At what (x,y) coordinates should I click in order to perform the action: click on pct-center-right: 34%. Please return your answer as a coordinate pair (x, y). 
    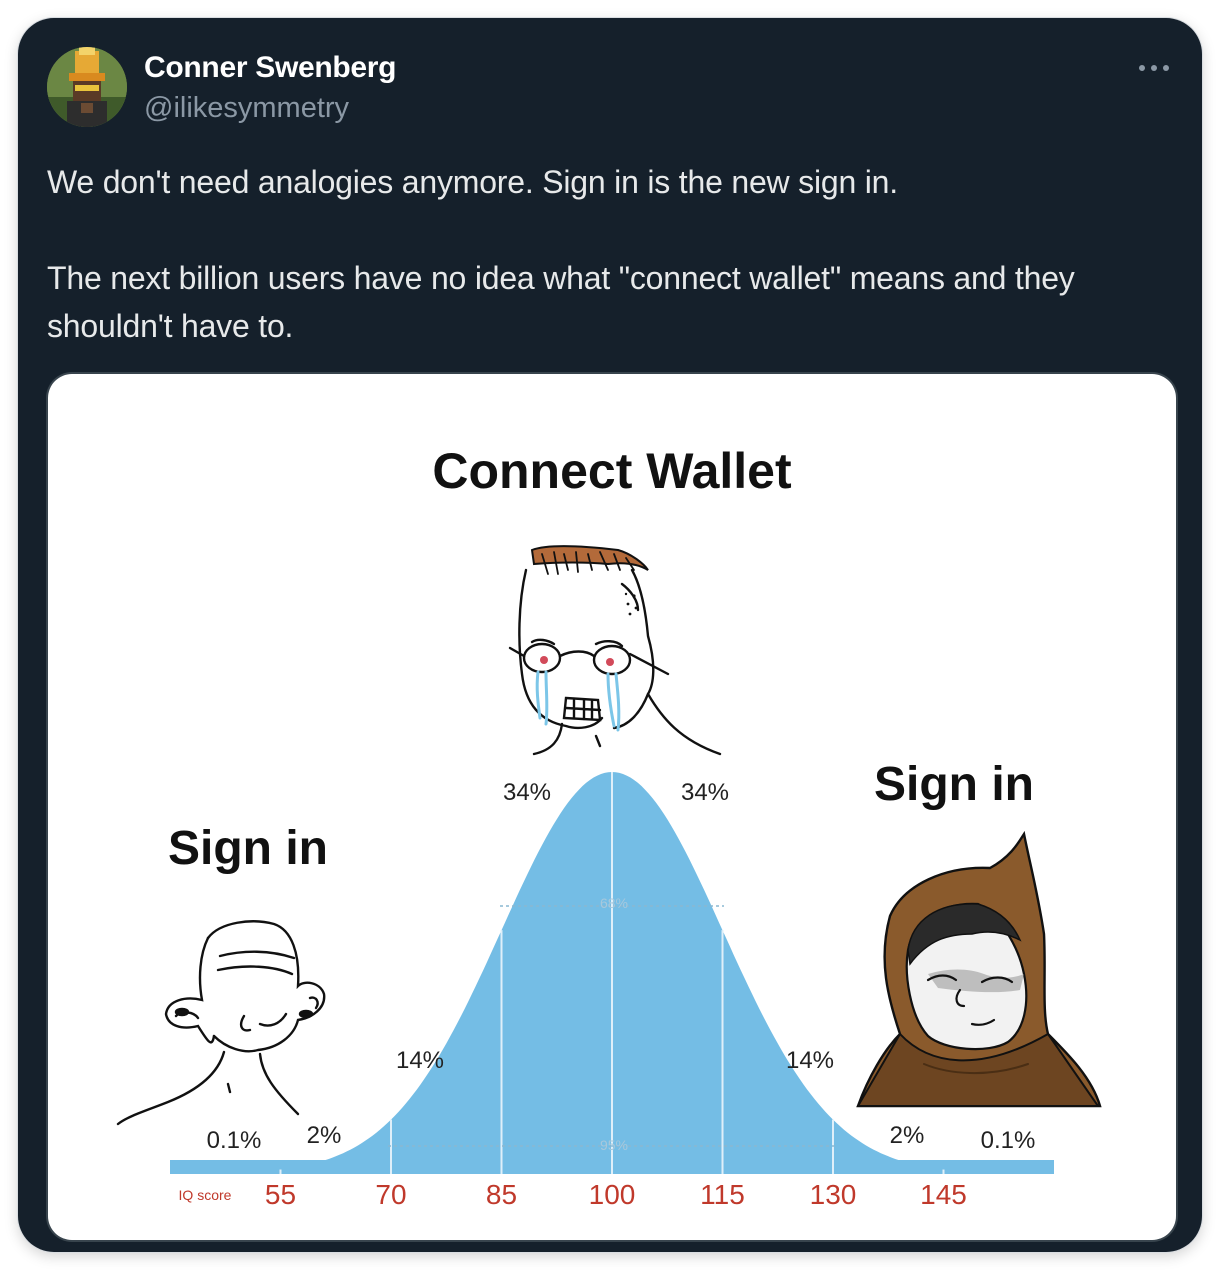
    Looking at the image, I should click on (705, 792).